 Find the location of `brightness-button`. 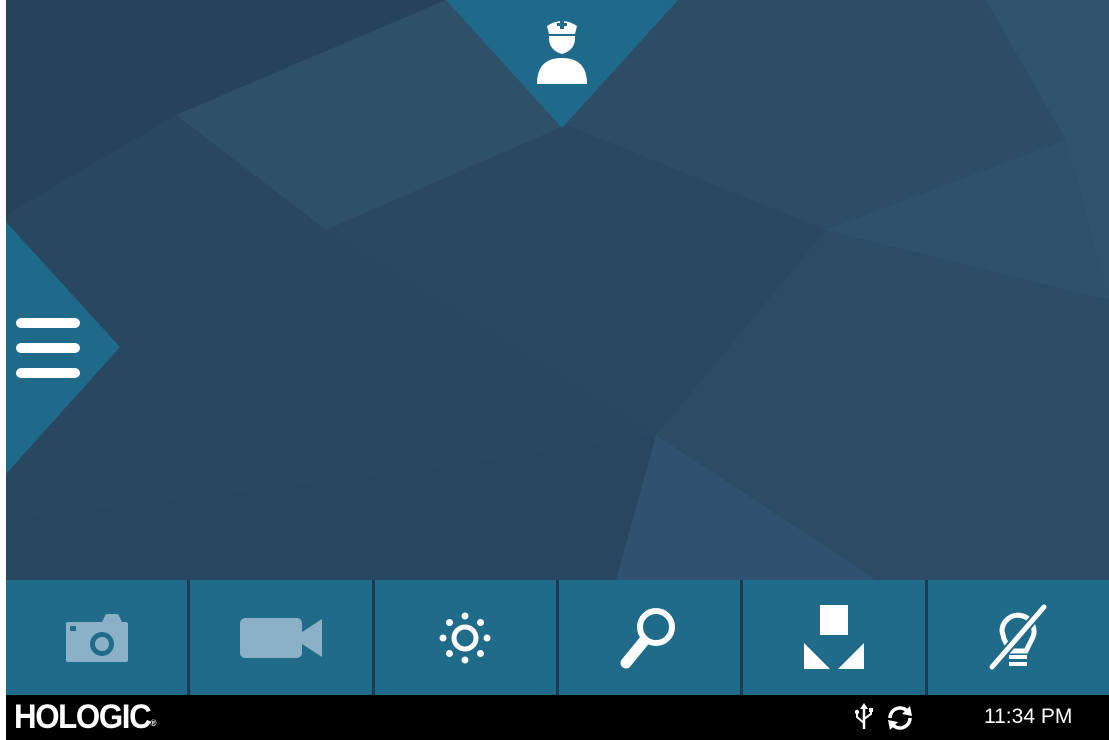

brightness-button is located at coordinates (465, 637).